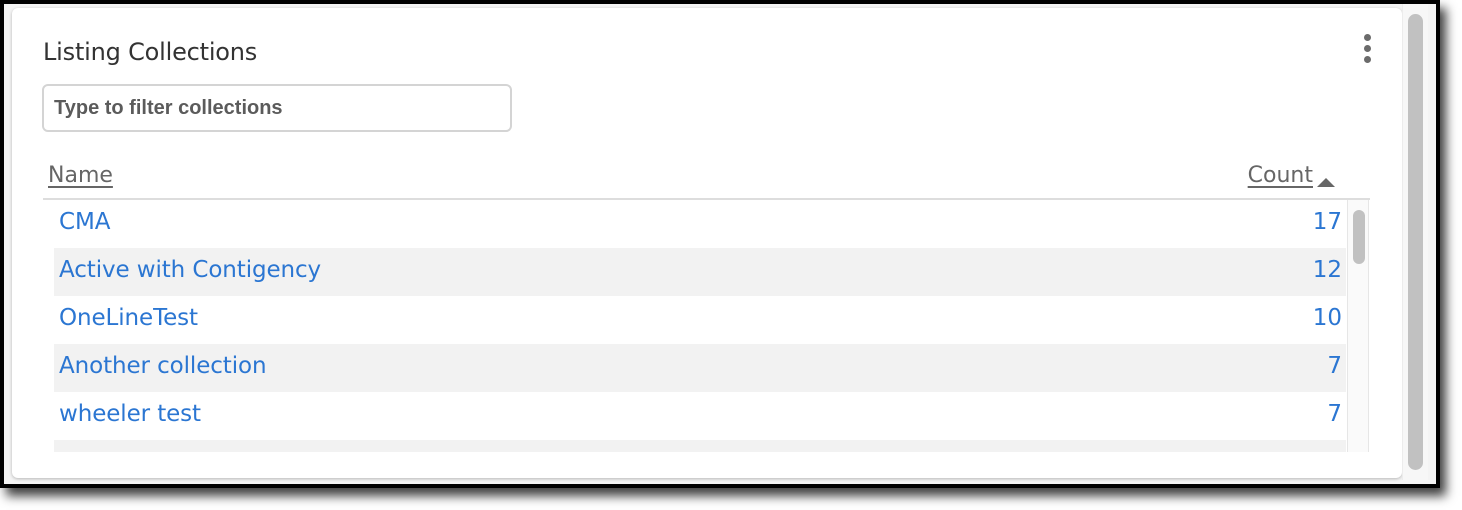 This screenshot has width=1462, height=510. I want to click on collection-name-link: Another collection, so click(163, 366).